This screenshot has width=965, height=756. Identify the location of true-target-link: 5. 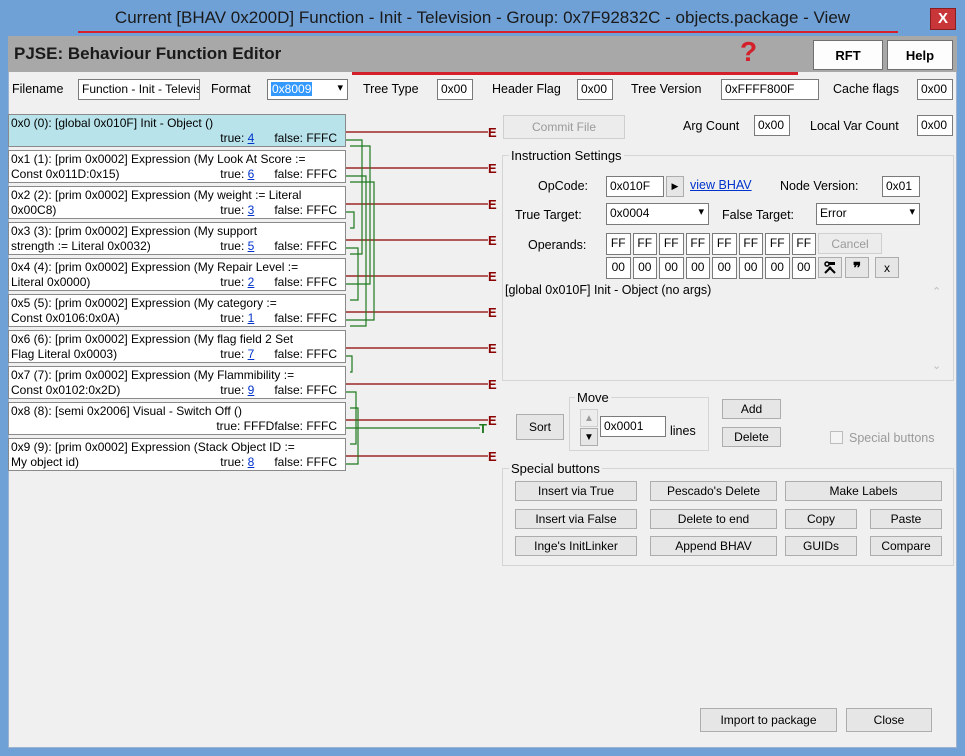
(251, 246).